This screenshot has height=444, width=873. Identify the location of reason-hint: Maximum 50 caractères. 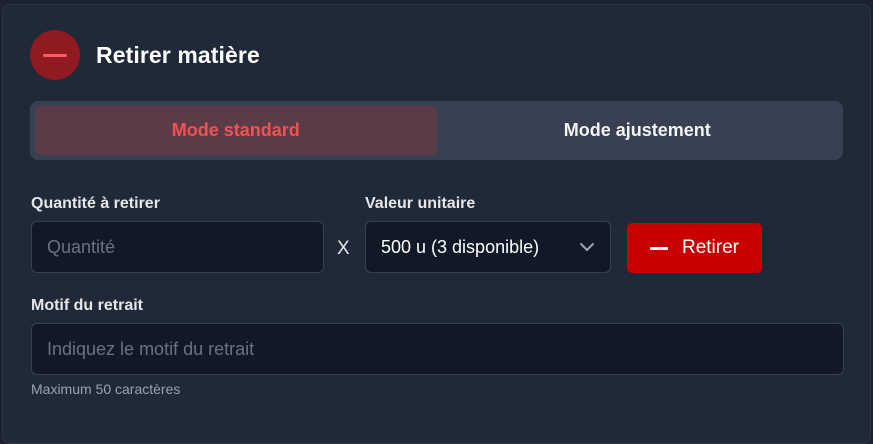
(106, 389).